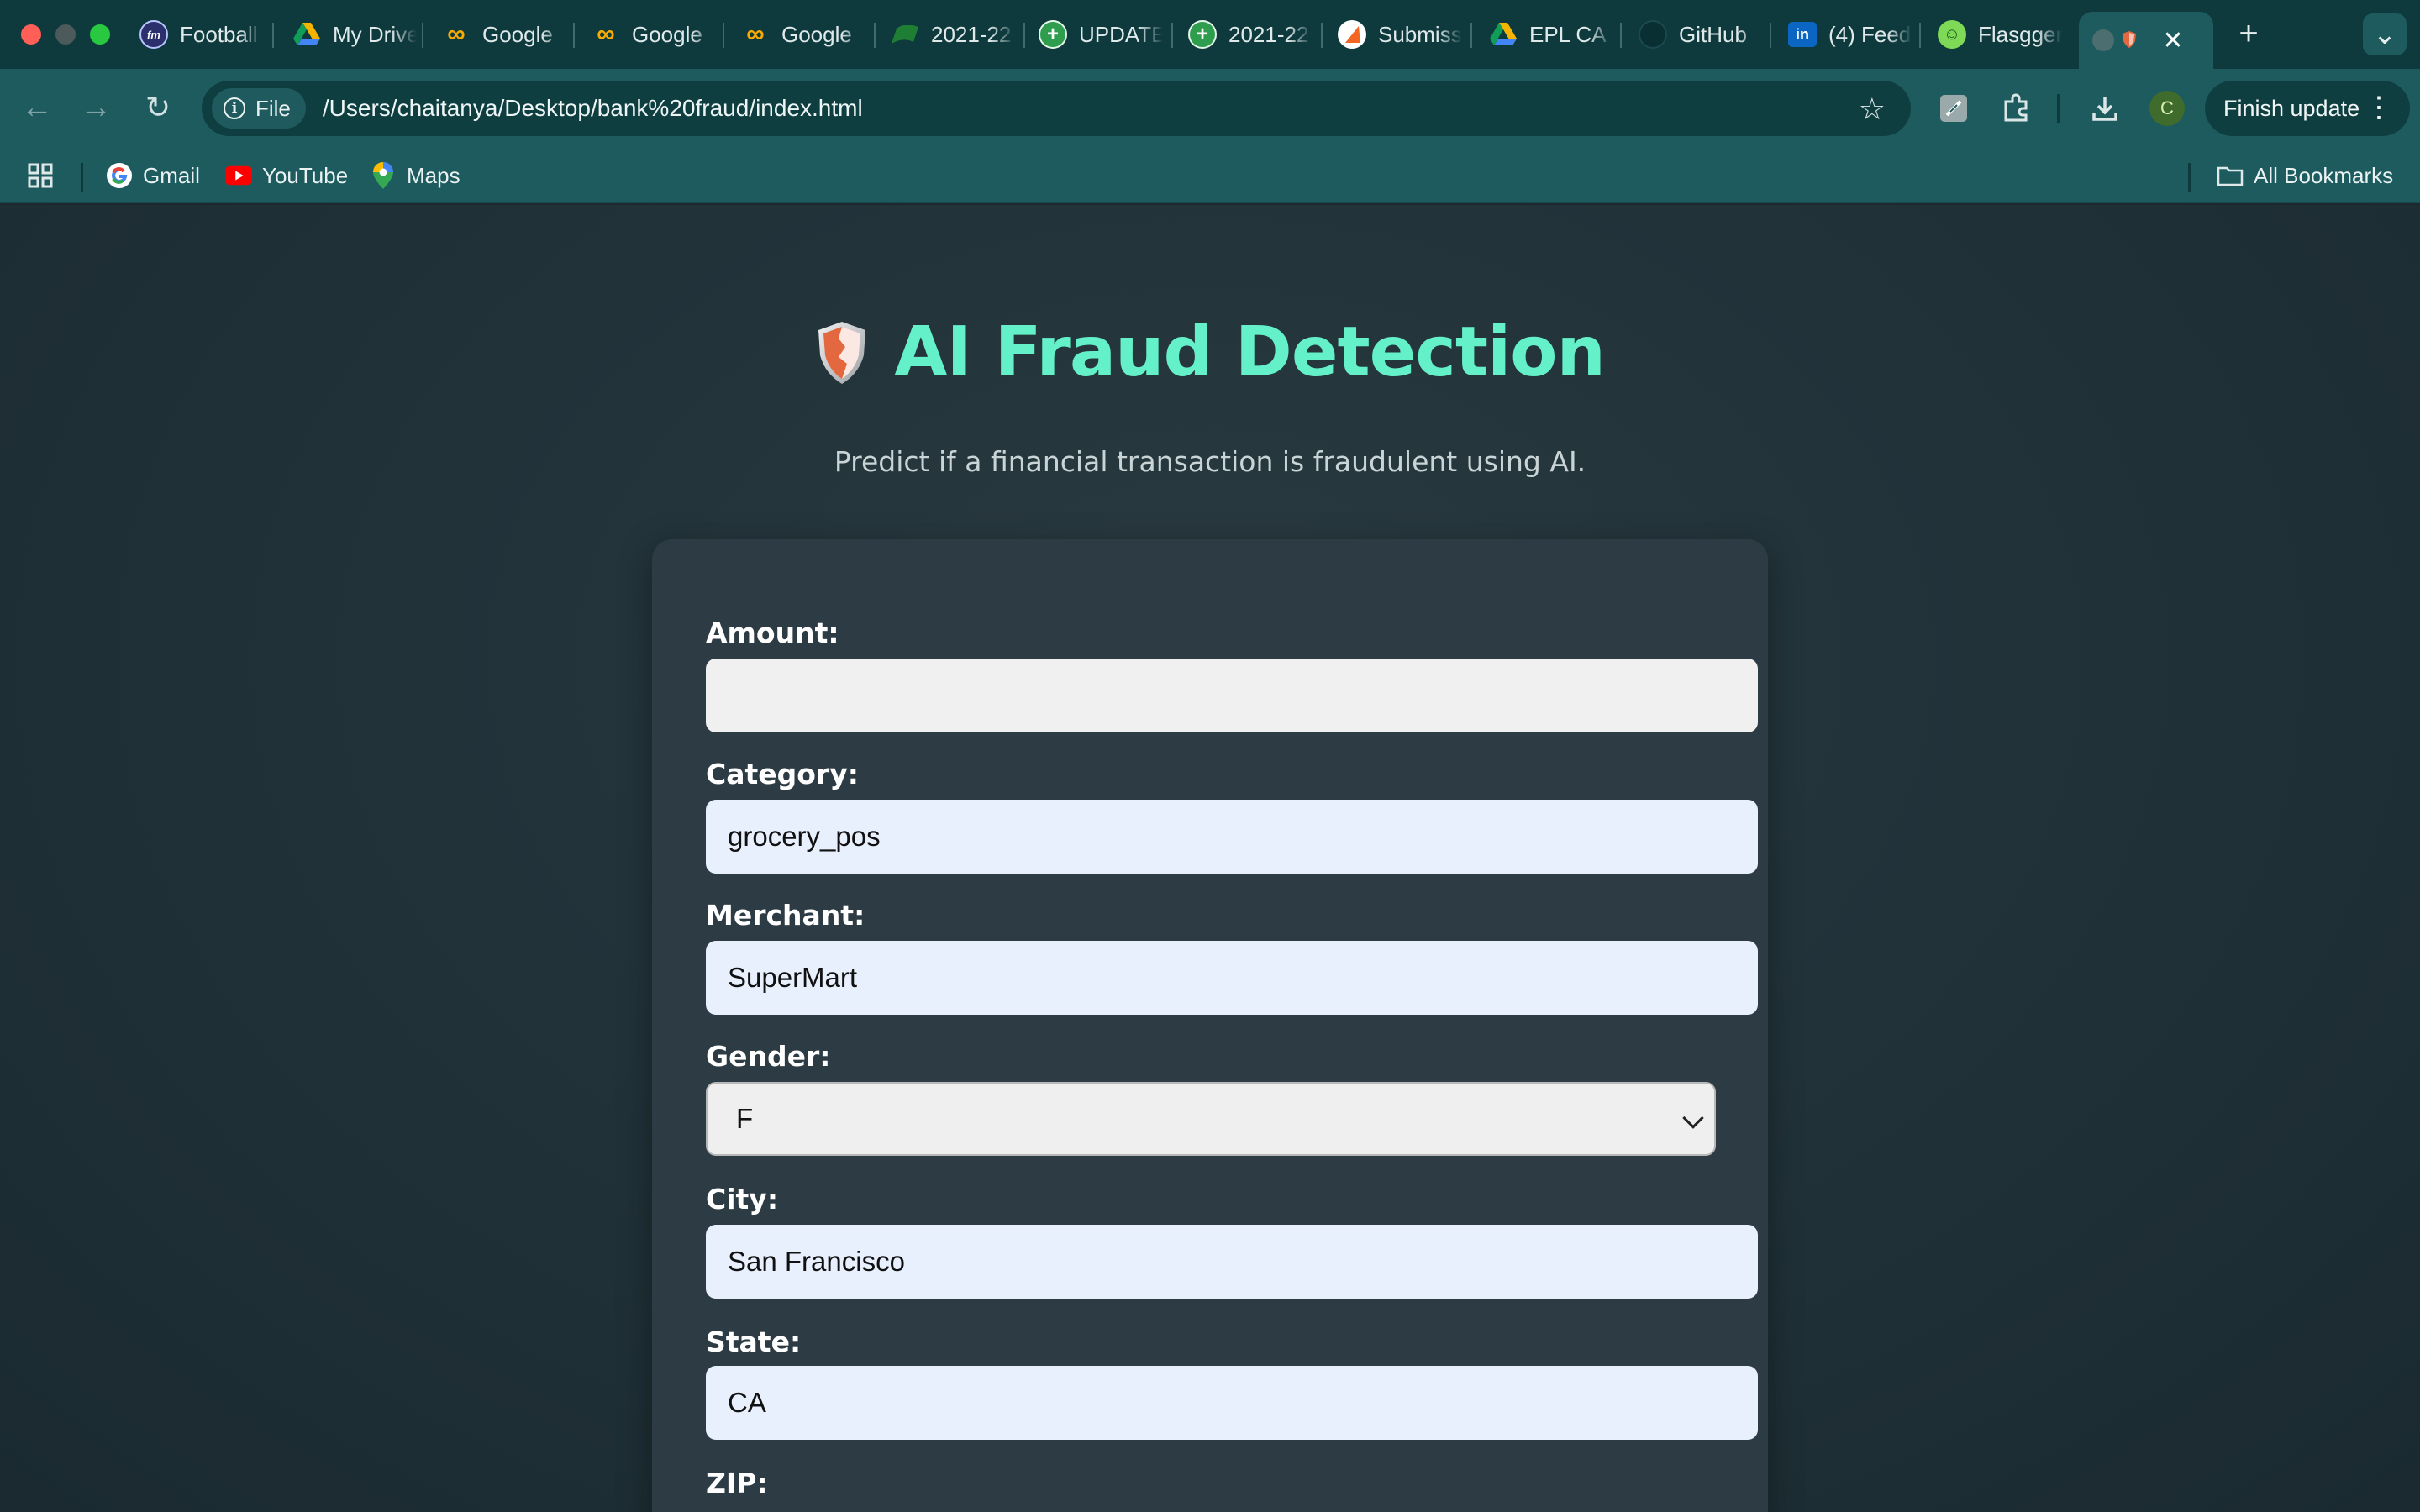 The width and height of the screenshot is (2420, 1512). Describe the element at coordinates (172, 175) in the screenshot. I see `bookmark-label: Gmail` at that location.